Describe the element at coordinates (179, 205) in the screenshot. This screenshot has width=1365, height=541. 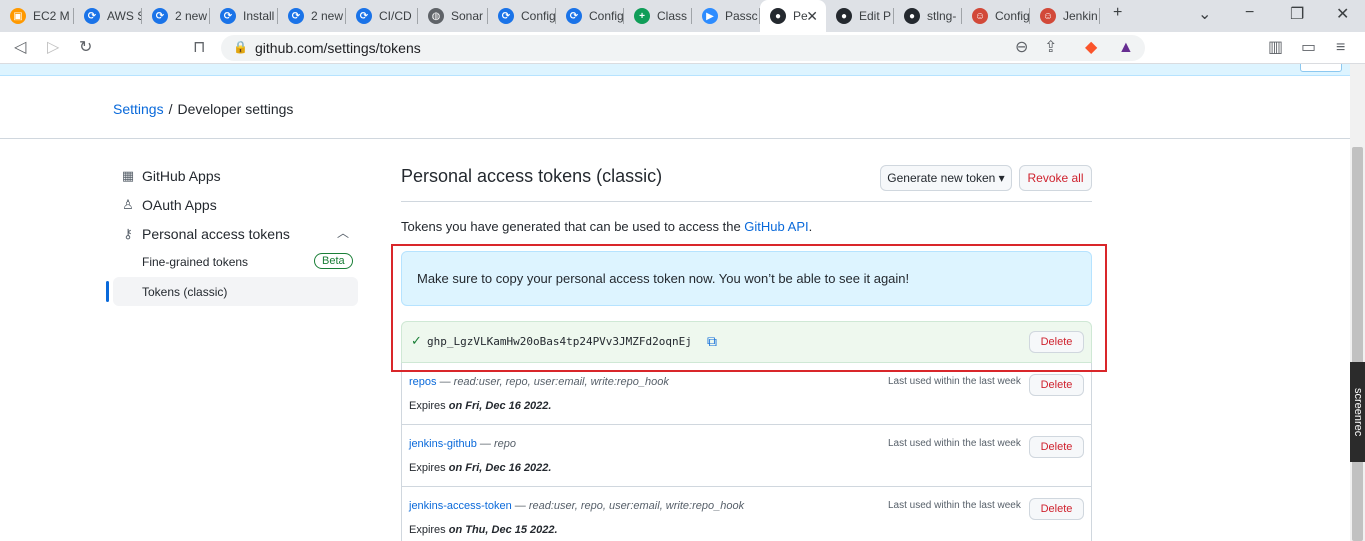
I see `sidebar-item-label: OAuth Apps` at that location.